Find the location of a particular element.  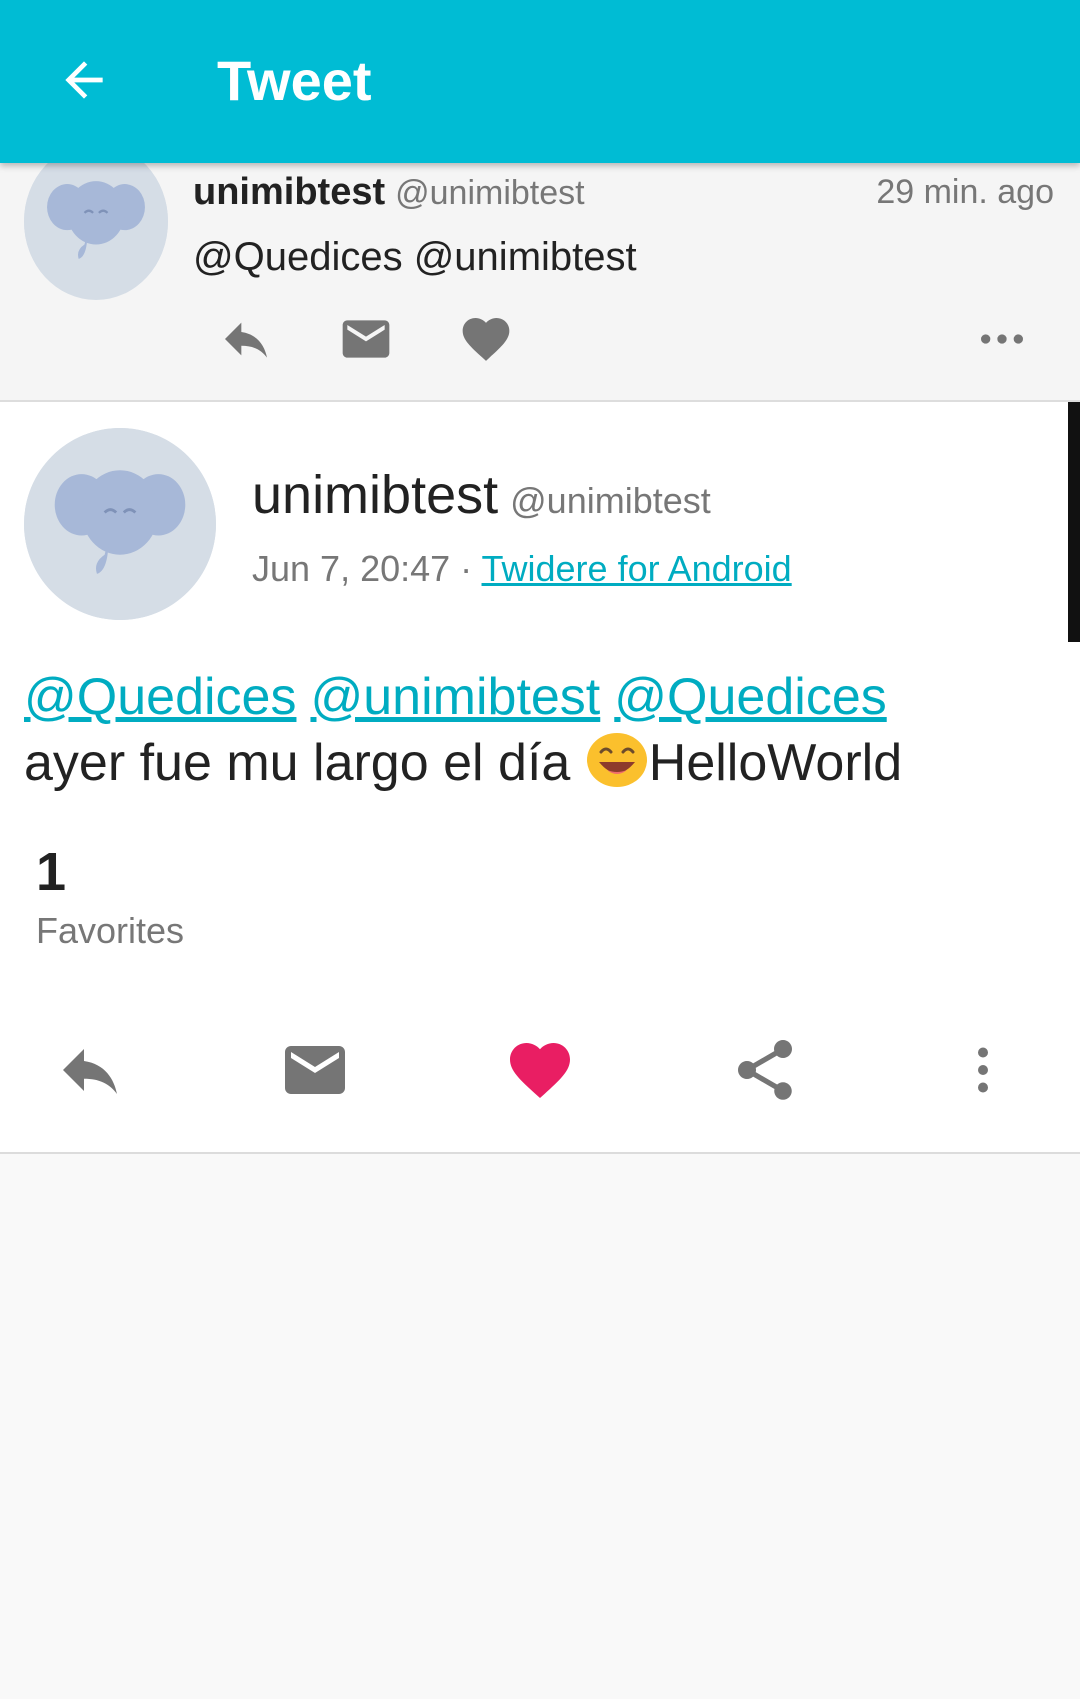

tweet-time: 29 min. ago is located at coordinates (965, 192).